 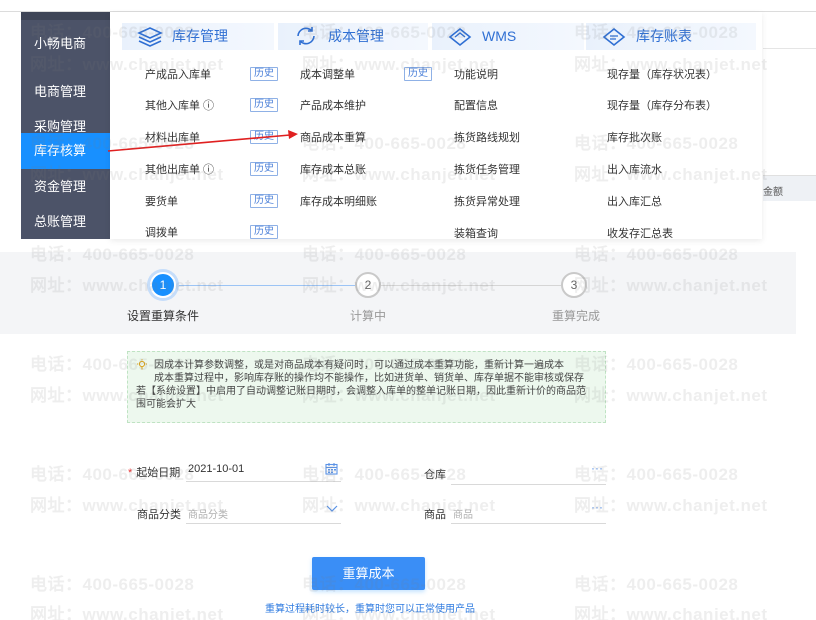 I want to click on sidebar-item-label: 资金管理, so click(x=60, y=186).